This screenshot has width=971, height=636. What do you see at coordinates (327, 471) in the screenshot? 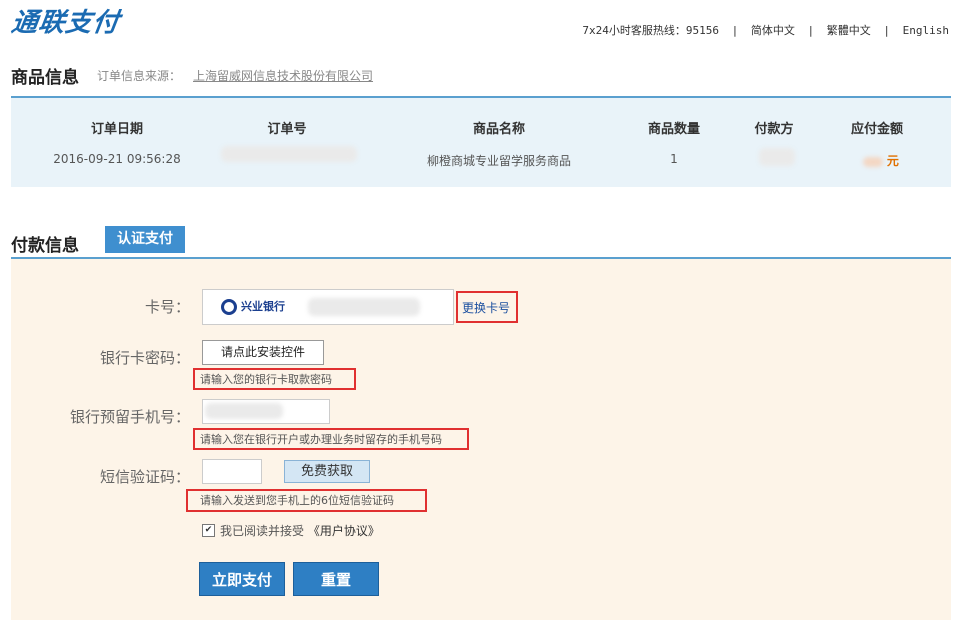
I see `get-sms-code-button: 免费获取` at bounding box center [327, 471].